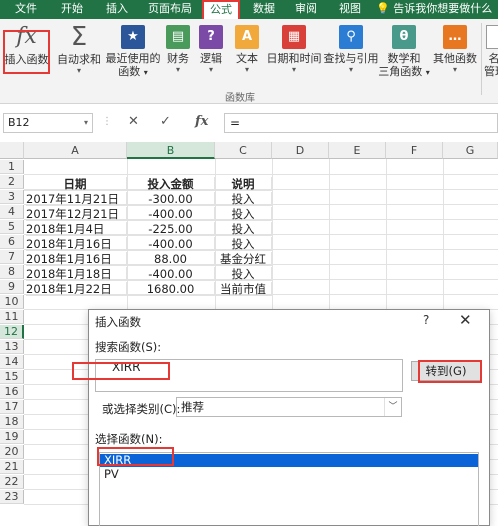 The image size is (498, 526). Describe the element at coordinates (12, 332) in the screenshot. I see `row-header: 12` at that location.